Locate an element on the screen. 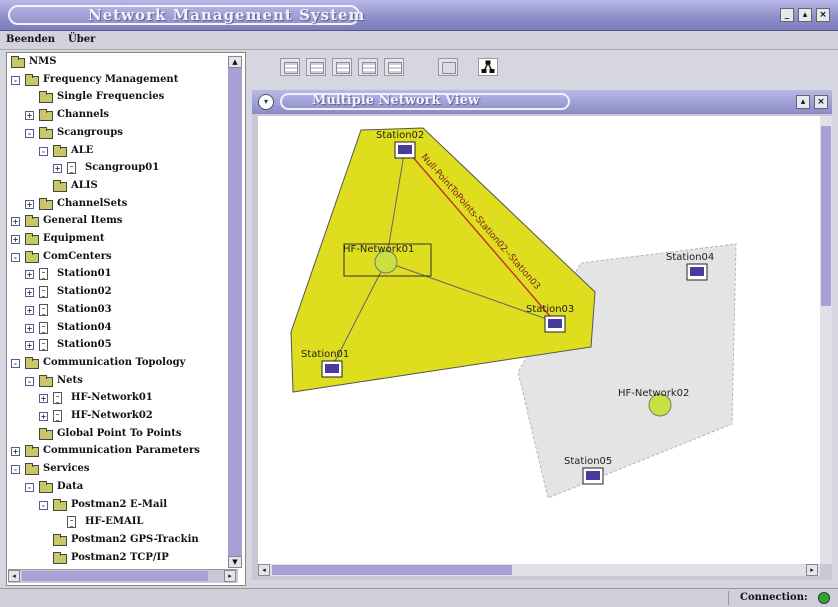 This screenshot has height=607, width=838. close-button: × is located at coordinates (823, 15).